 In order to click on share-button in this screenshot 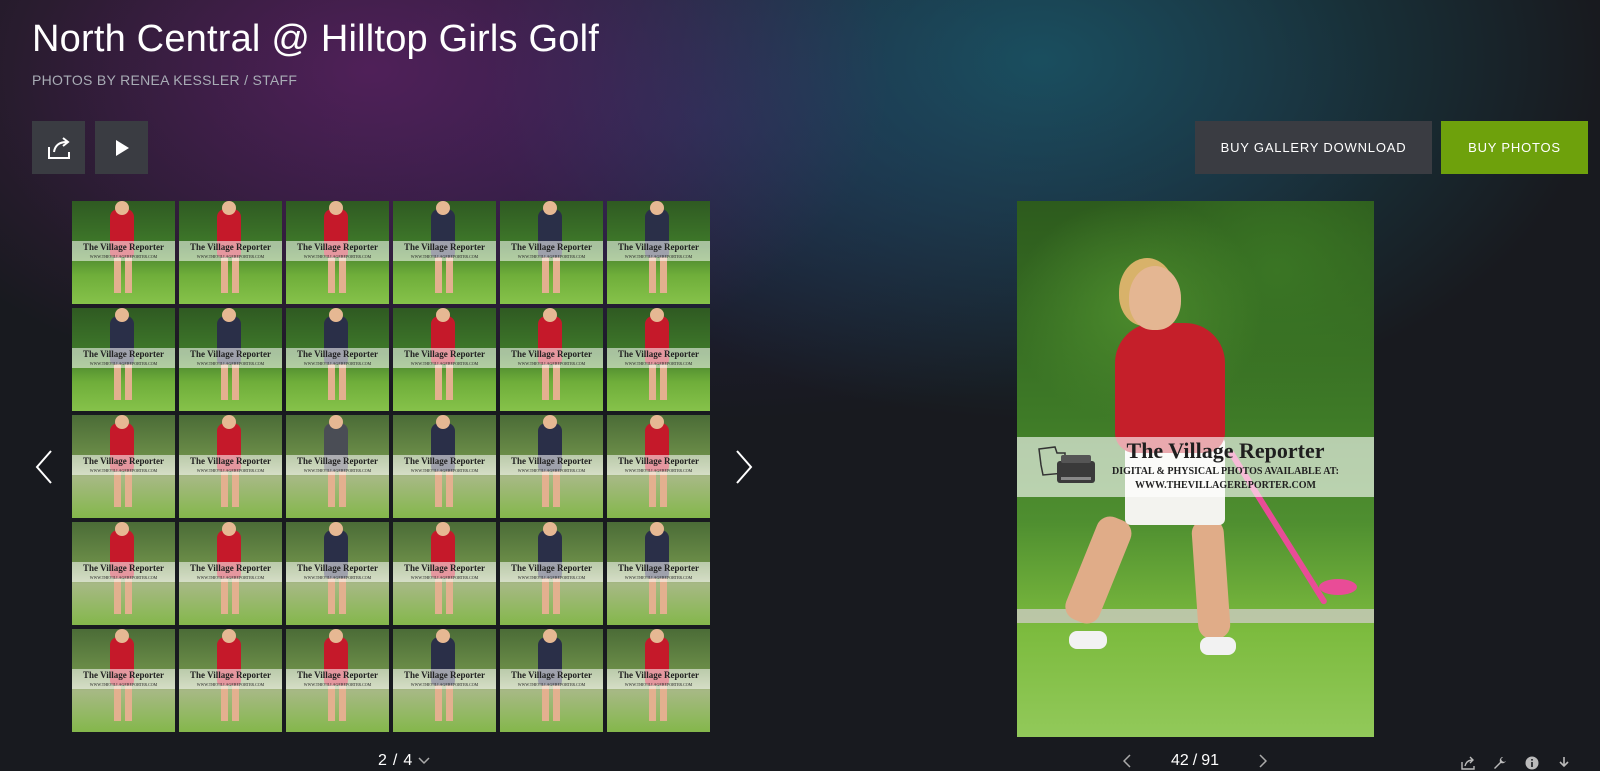, I will do `click(58, 147)`.